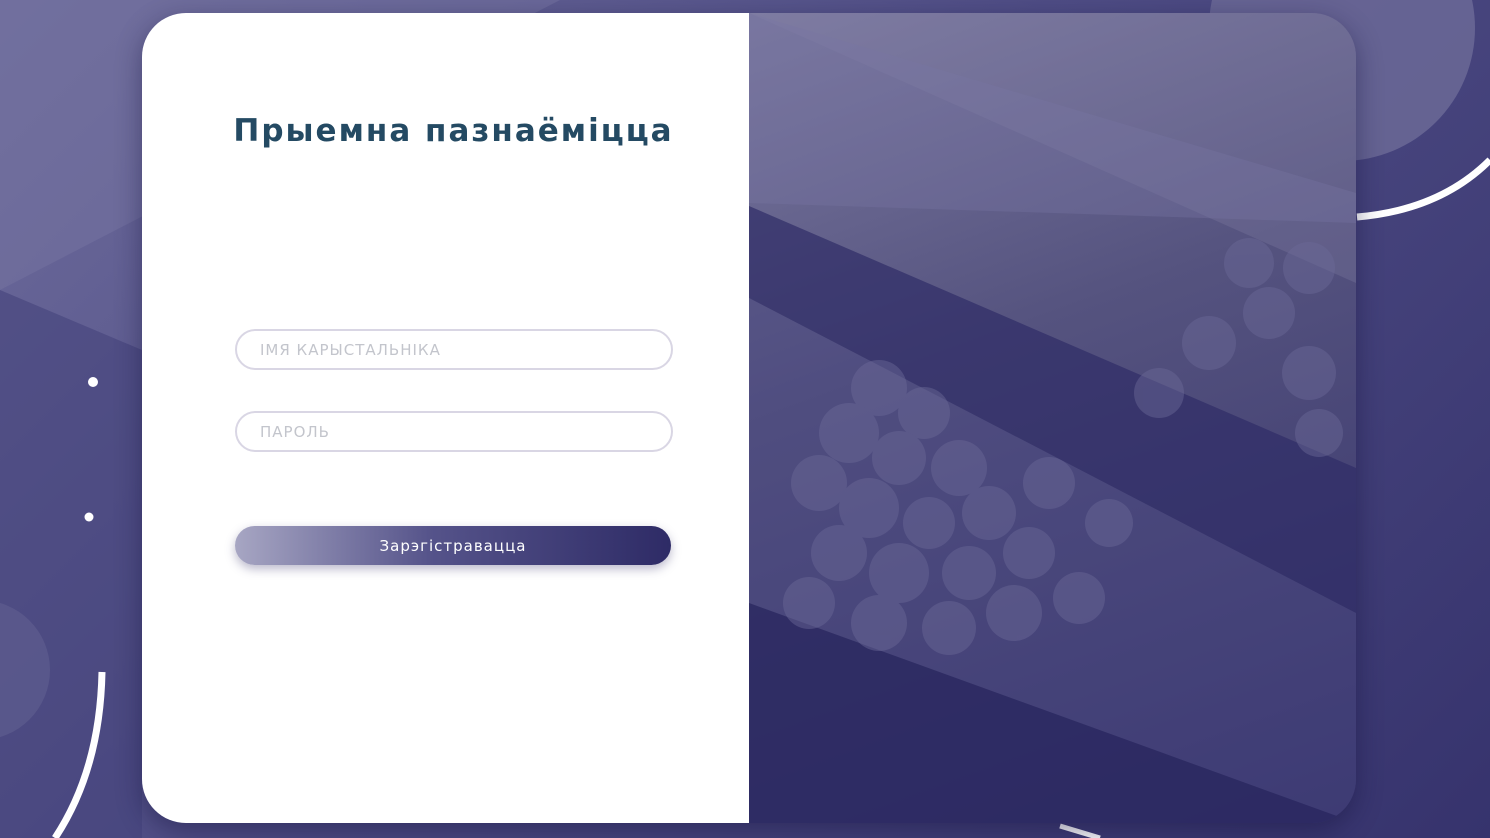 The width and height of the screenshot is (1490, 838). I want to click on username-field, so click(454, 349).